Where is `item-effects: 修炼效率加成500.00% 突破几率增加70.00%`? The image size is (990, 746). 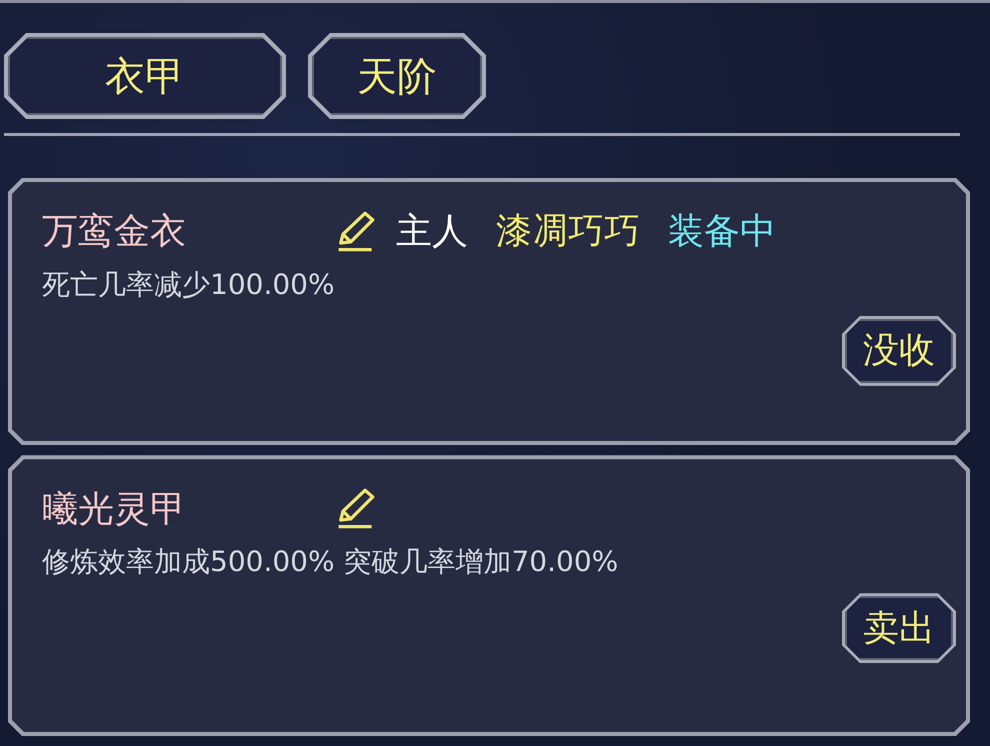 item-effects: 修炼效率加成500.00% 突破几率增加70.00% is located at coordinates (331, 562).